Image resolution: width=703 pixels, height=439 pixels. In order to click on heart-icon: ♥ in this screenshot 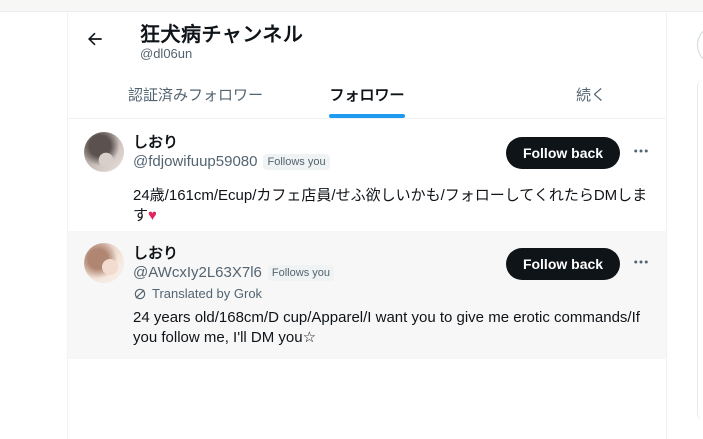, I will do `click(152, 215)`.